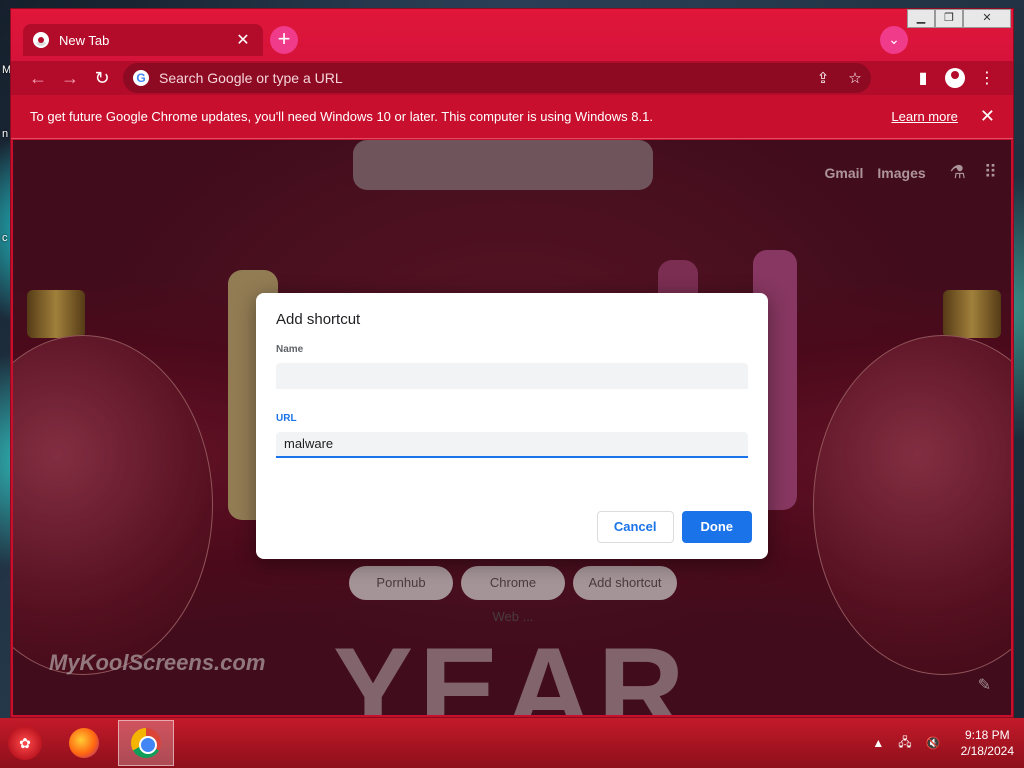 The image size is (1024, 768). I want to click on taskbar: ✿ ▲ 🖧 🔇 9:18 PM 2/18/2024, so click(512, 743).